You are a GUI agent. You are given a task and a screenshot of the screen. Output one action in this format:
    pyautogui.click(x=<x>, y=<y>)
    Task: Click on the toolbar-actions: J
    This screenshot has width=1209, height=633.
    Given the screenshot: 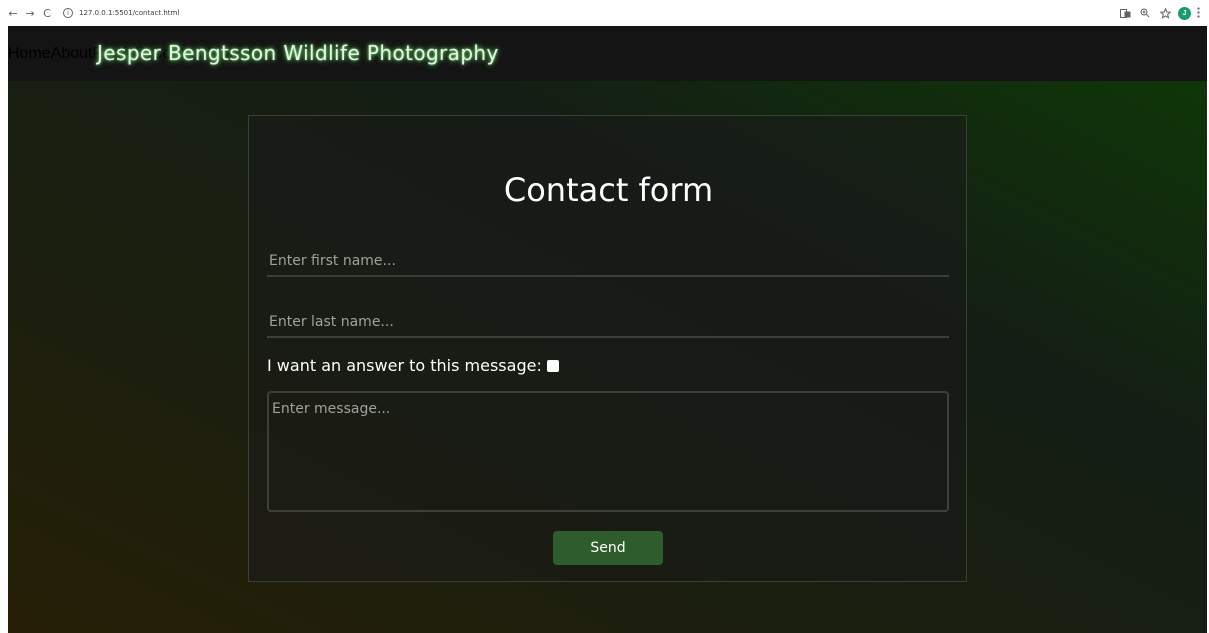 What is the action you would take?
    pyautogui.click(x=1157, y=13)
    